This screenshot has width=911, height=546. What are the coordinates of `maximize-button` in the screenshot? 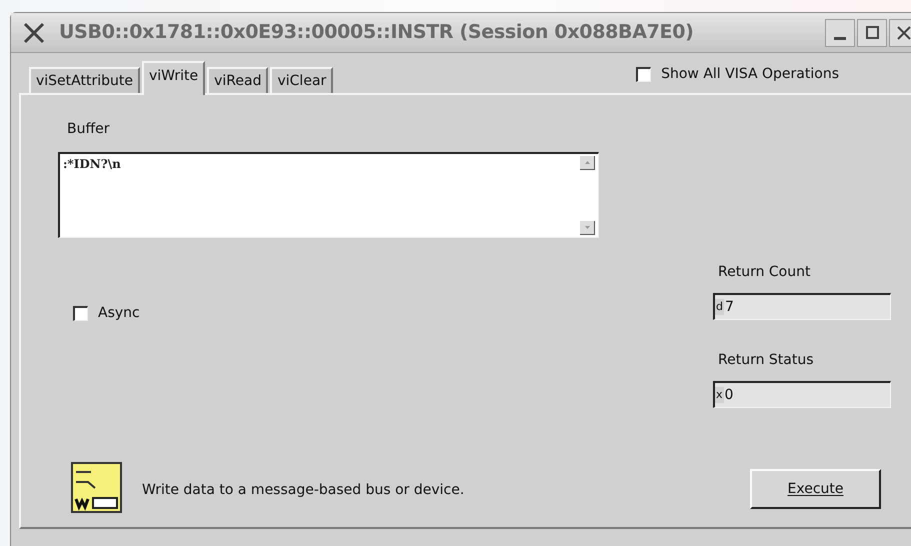 It's located at (872, 32).